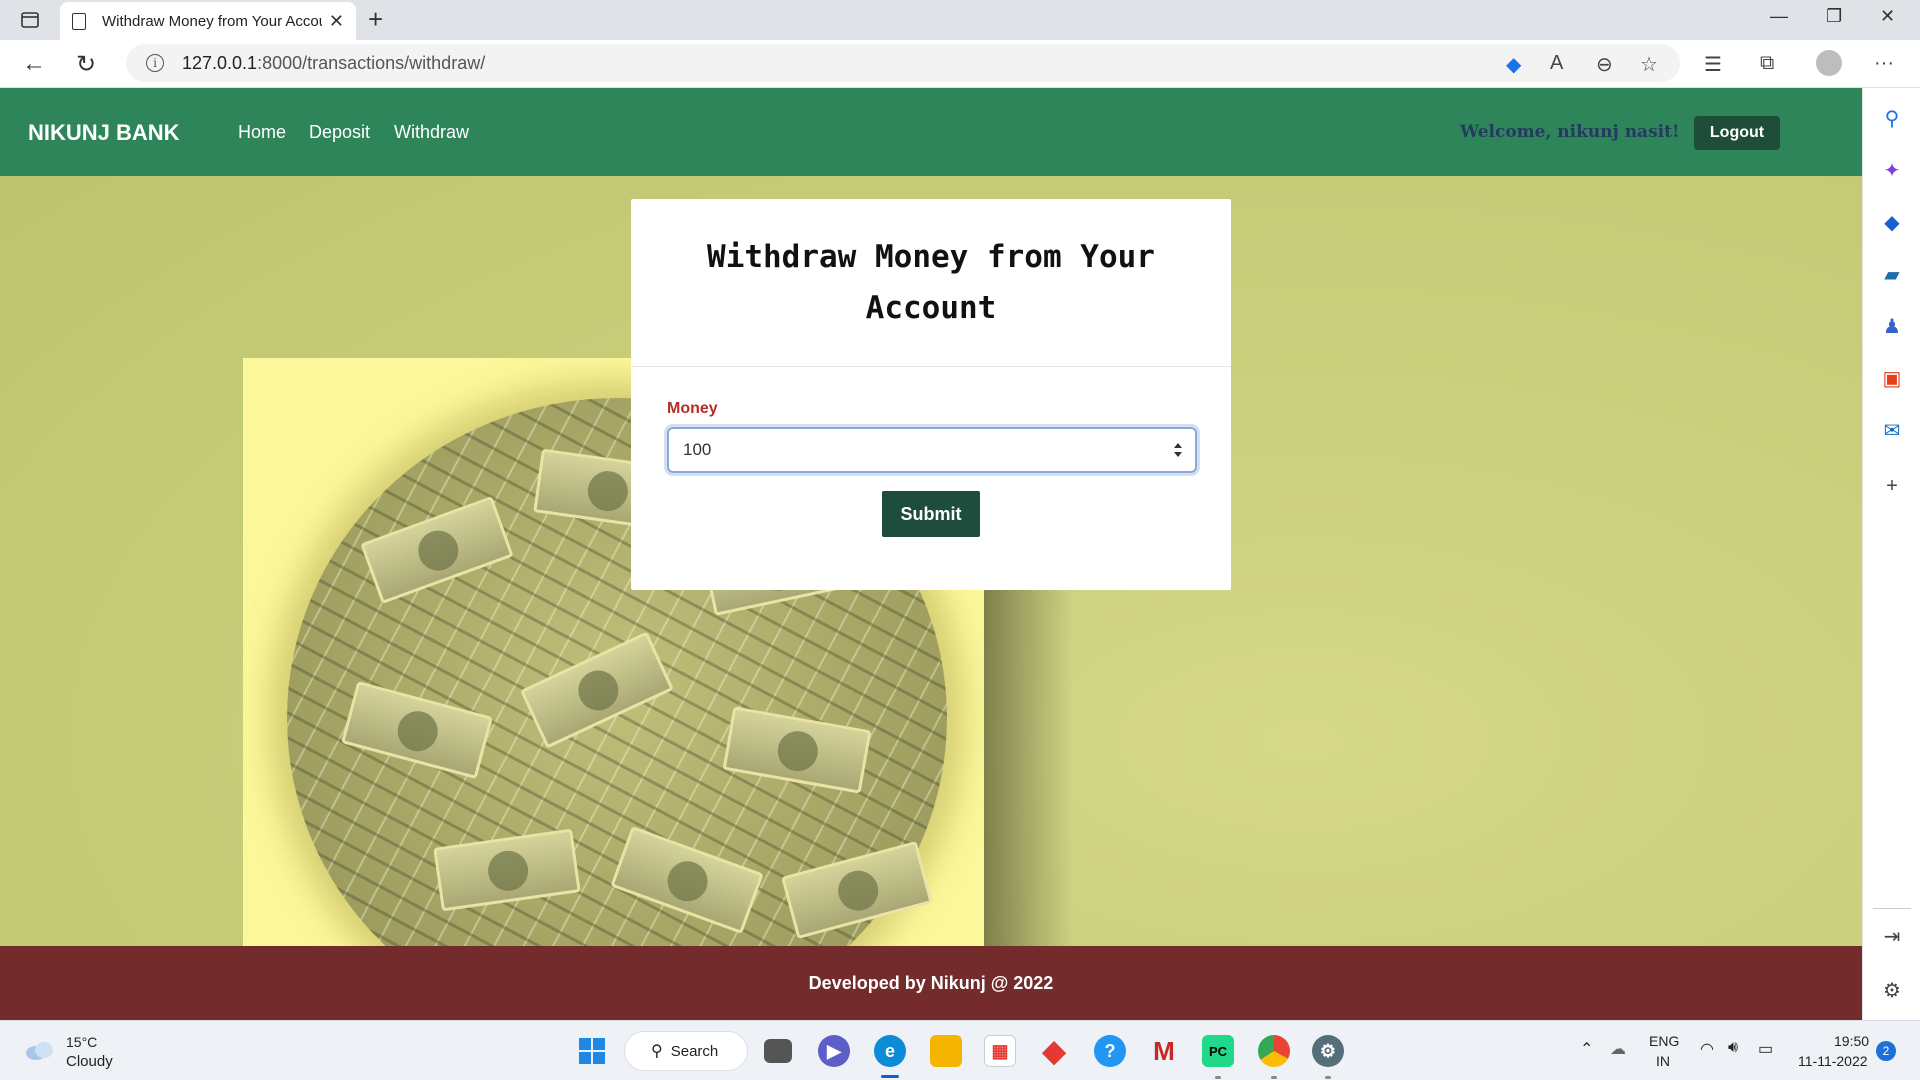 The image size is (1920, 1080). I want to click on back-icon: ←, so click(34, 64).